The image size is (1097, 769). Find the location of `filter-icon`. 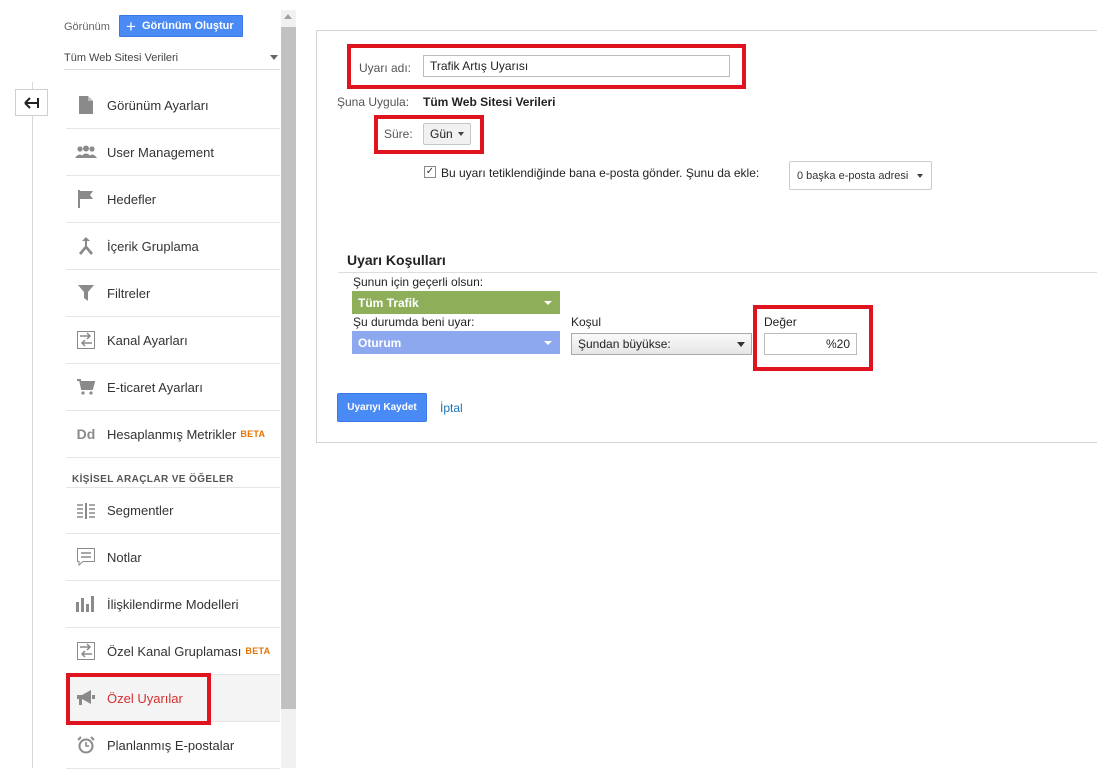

filter-icon is located at coordinates (86, 293).